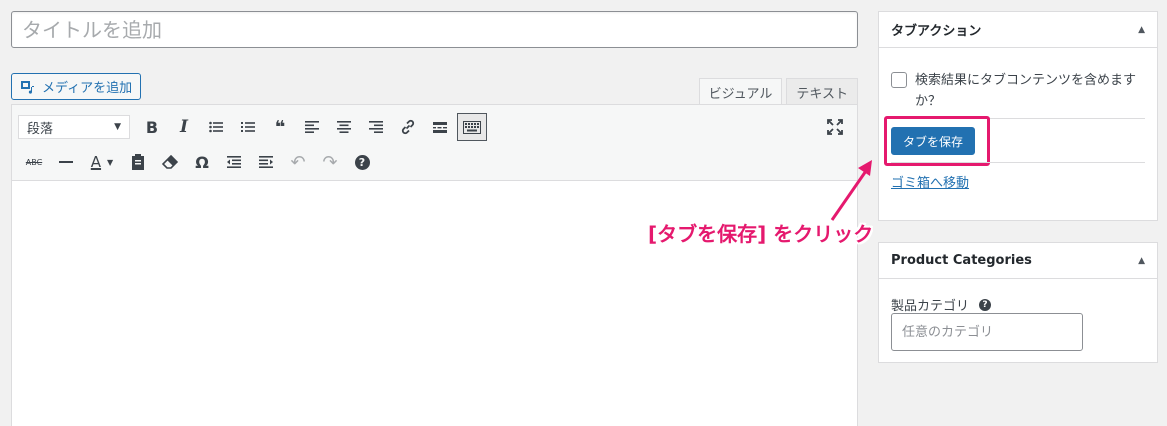  I want to click on search-include-checkbox, so click(899, 80).